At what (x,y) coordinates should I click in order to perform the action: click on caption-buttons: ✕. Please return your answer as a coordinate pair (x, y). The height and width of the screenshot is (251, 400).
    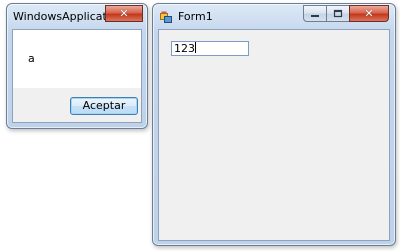
    Looking at the image, I should click on (346, 13).